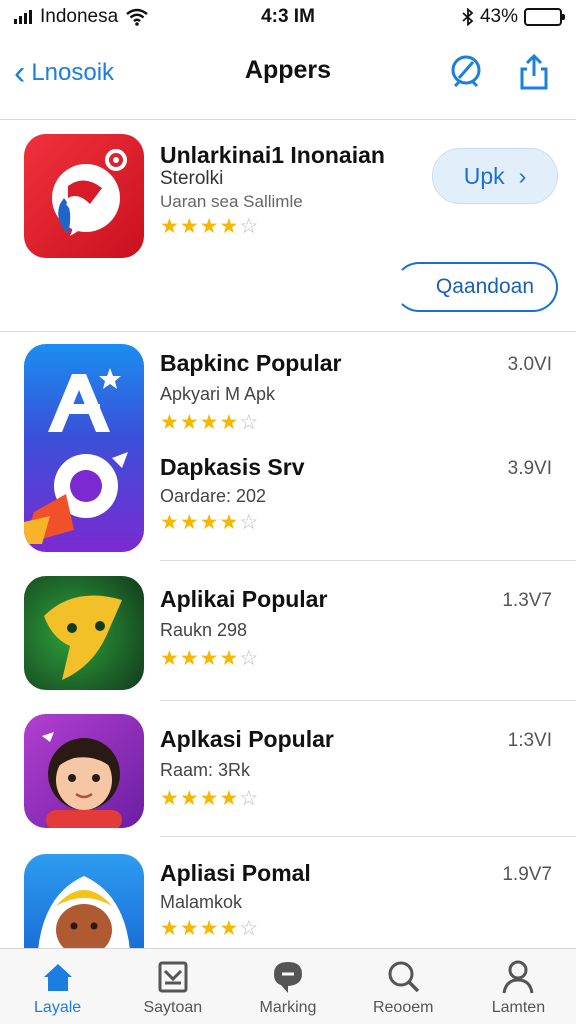  What do you see at coordinates (527, 874) in the screenshot?
I see `app-size: 1.9V7` at bounding box center [527, 874].